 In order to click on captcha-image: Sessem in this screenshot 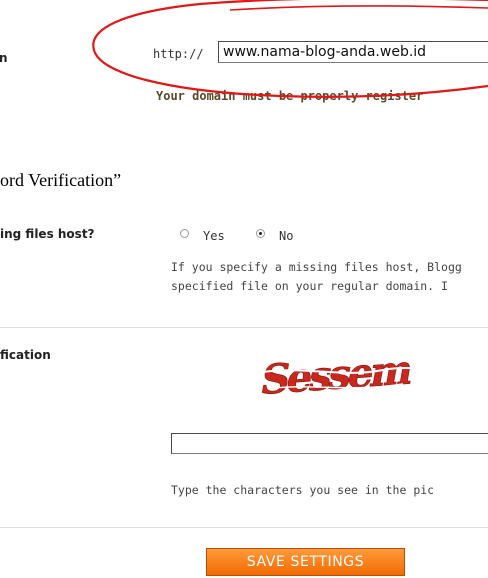, I will do `click(358, 374)`.